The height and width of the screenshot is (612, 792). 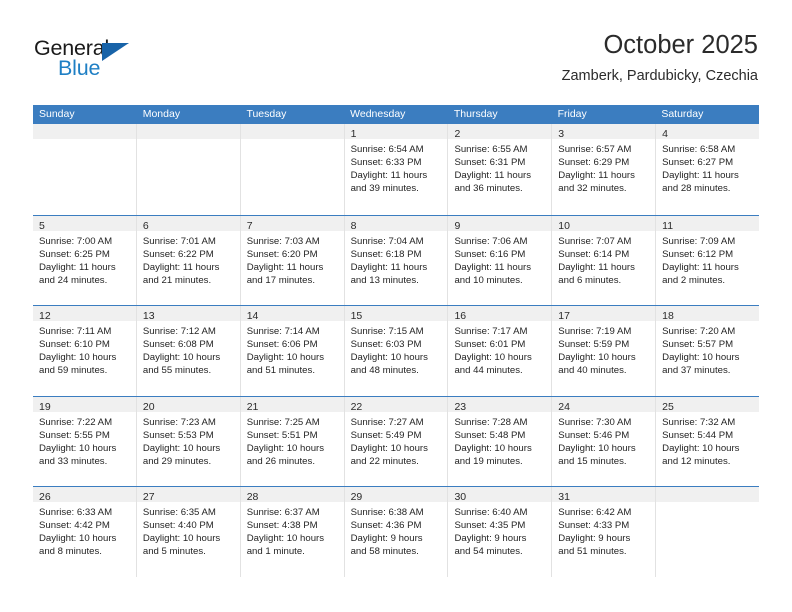 What do you see at coordinates (699, 149) in the screenshot?
I see `sunrise-text: Sunrise: 6:58 AM` at bounding box center [699, 149].